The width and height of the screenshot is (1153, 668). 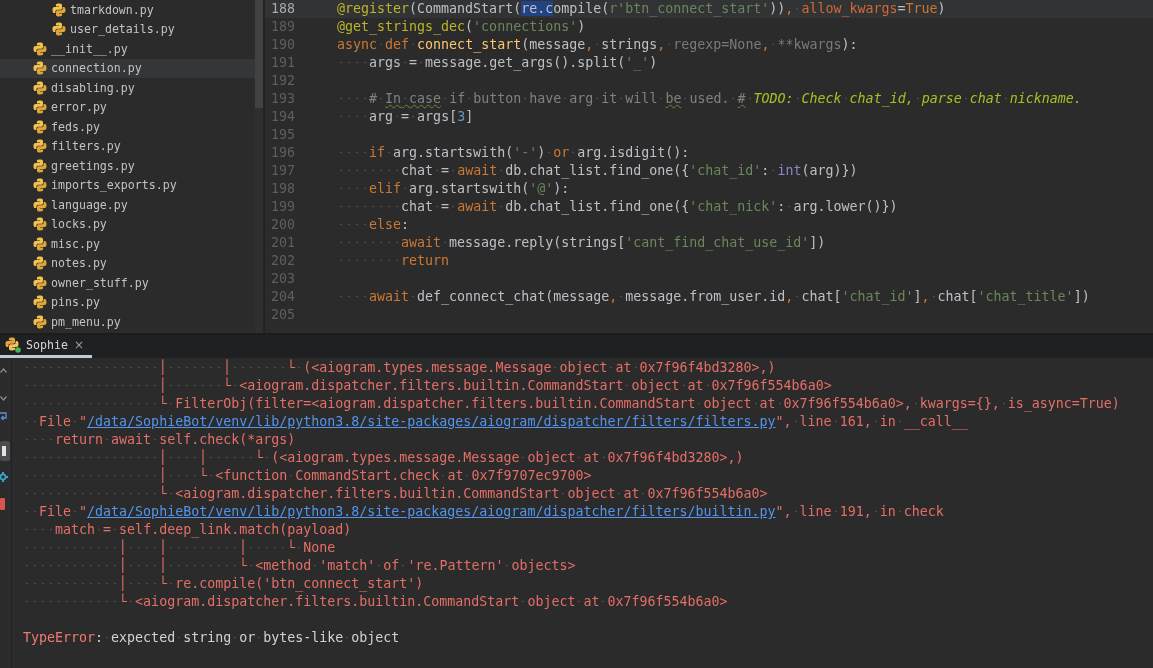 I want to click on file-item: notes.py, so click(x=127, y=263).